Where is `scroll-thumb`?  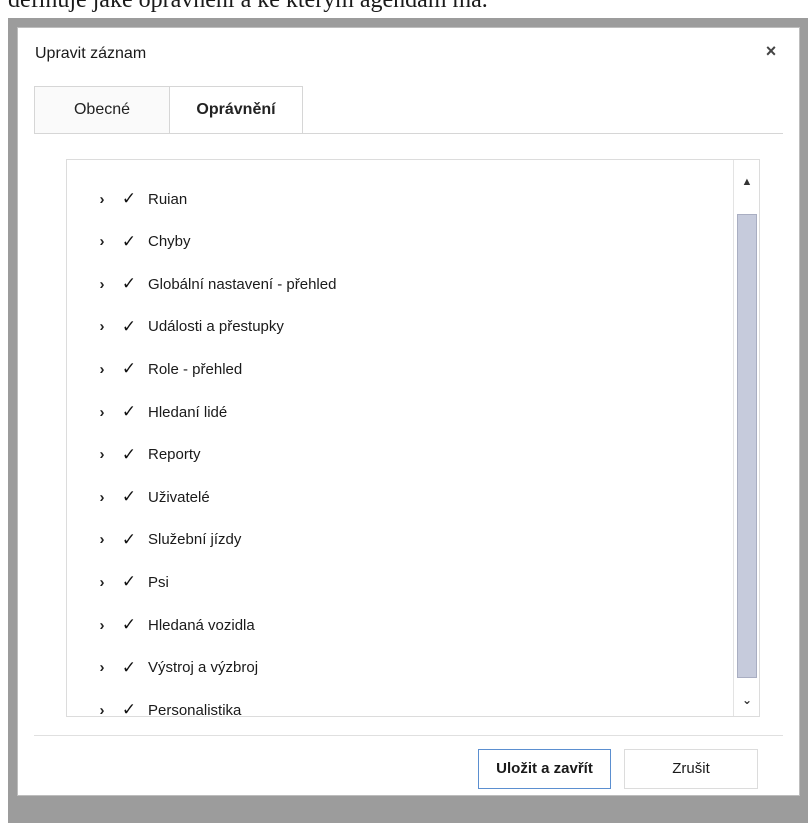 scroll-thumb is located at coordinates (747, 446).